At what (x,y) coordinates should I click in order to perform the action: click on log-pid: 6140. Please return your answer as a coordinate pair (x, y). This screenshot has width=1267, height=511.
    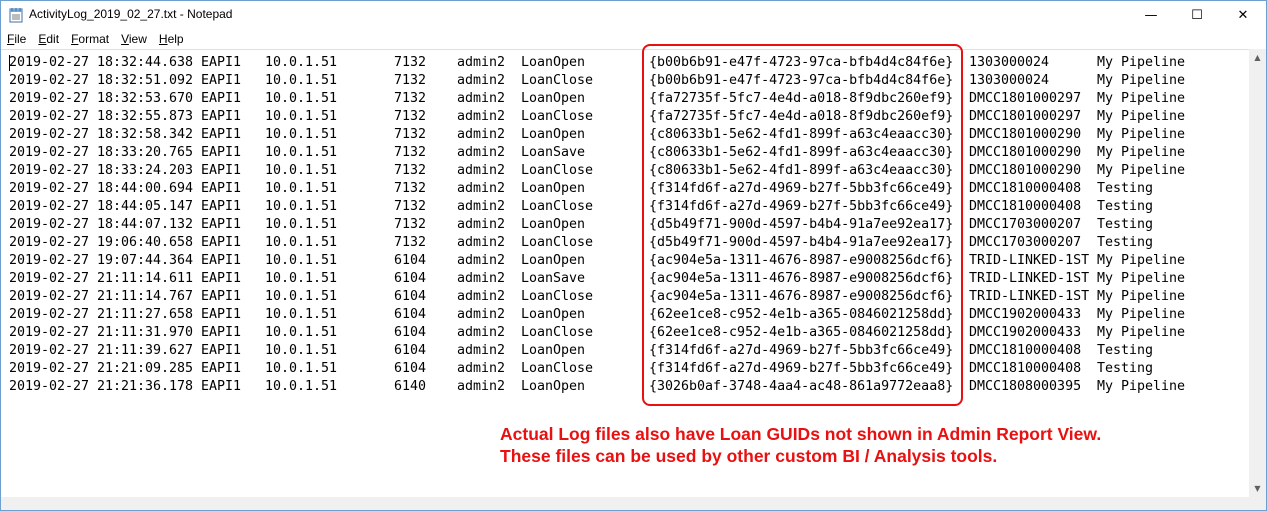
    Looking at the image, I should click on (410, 386).